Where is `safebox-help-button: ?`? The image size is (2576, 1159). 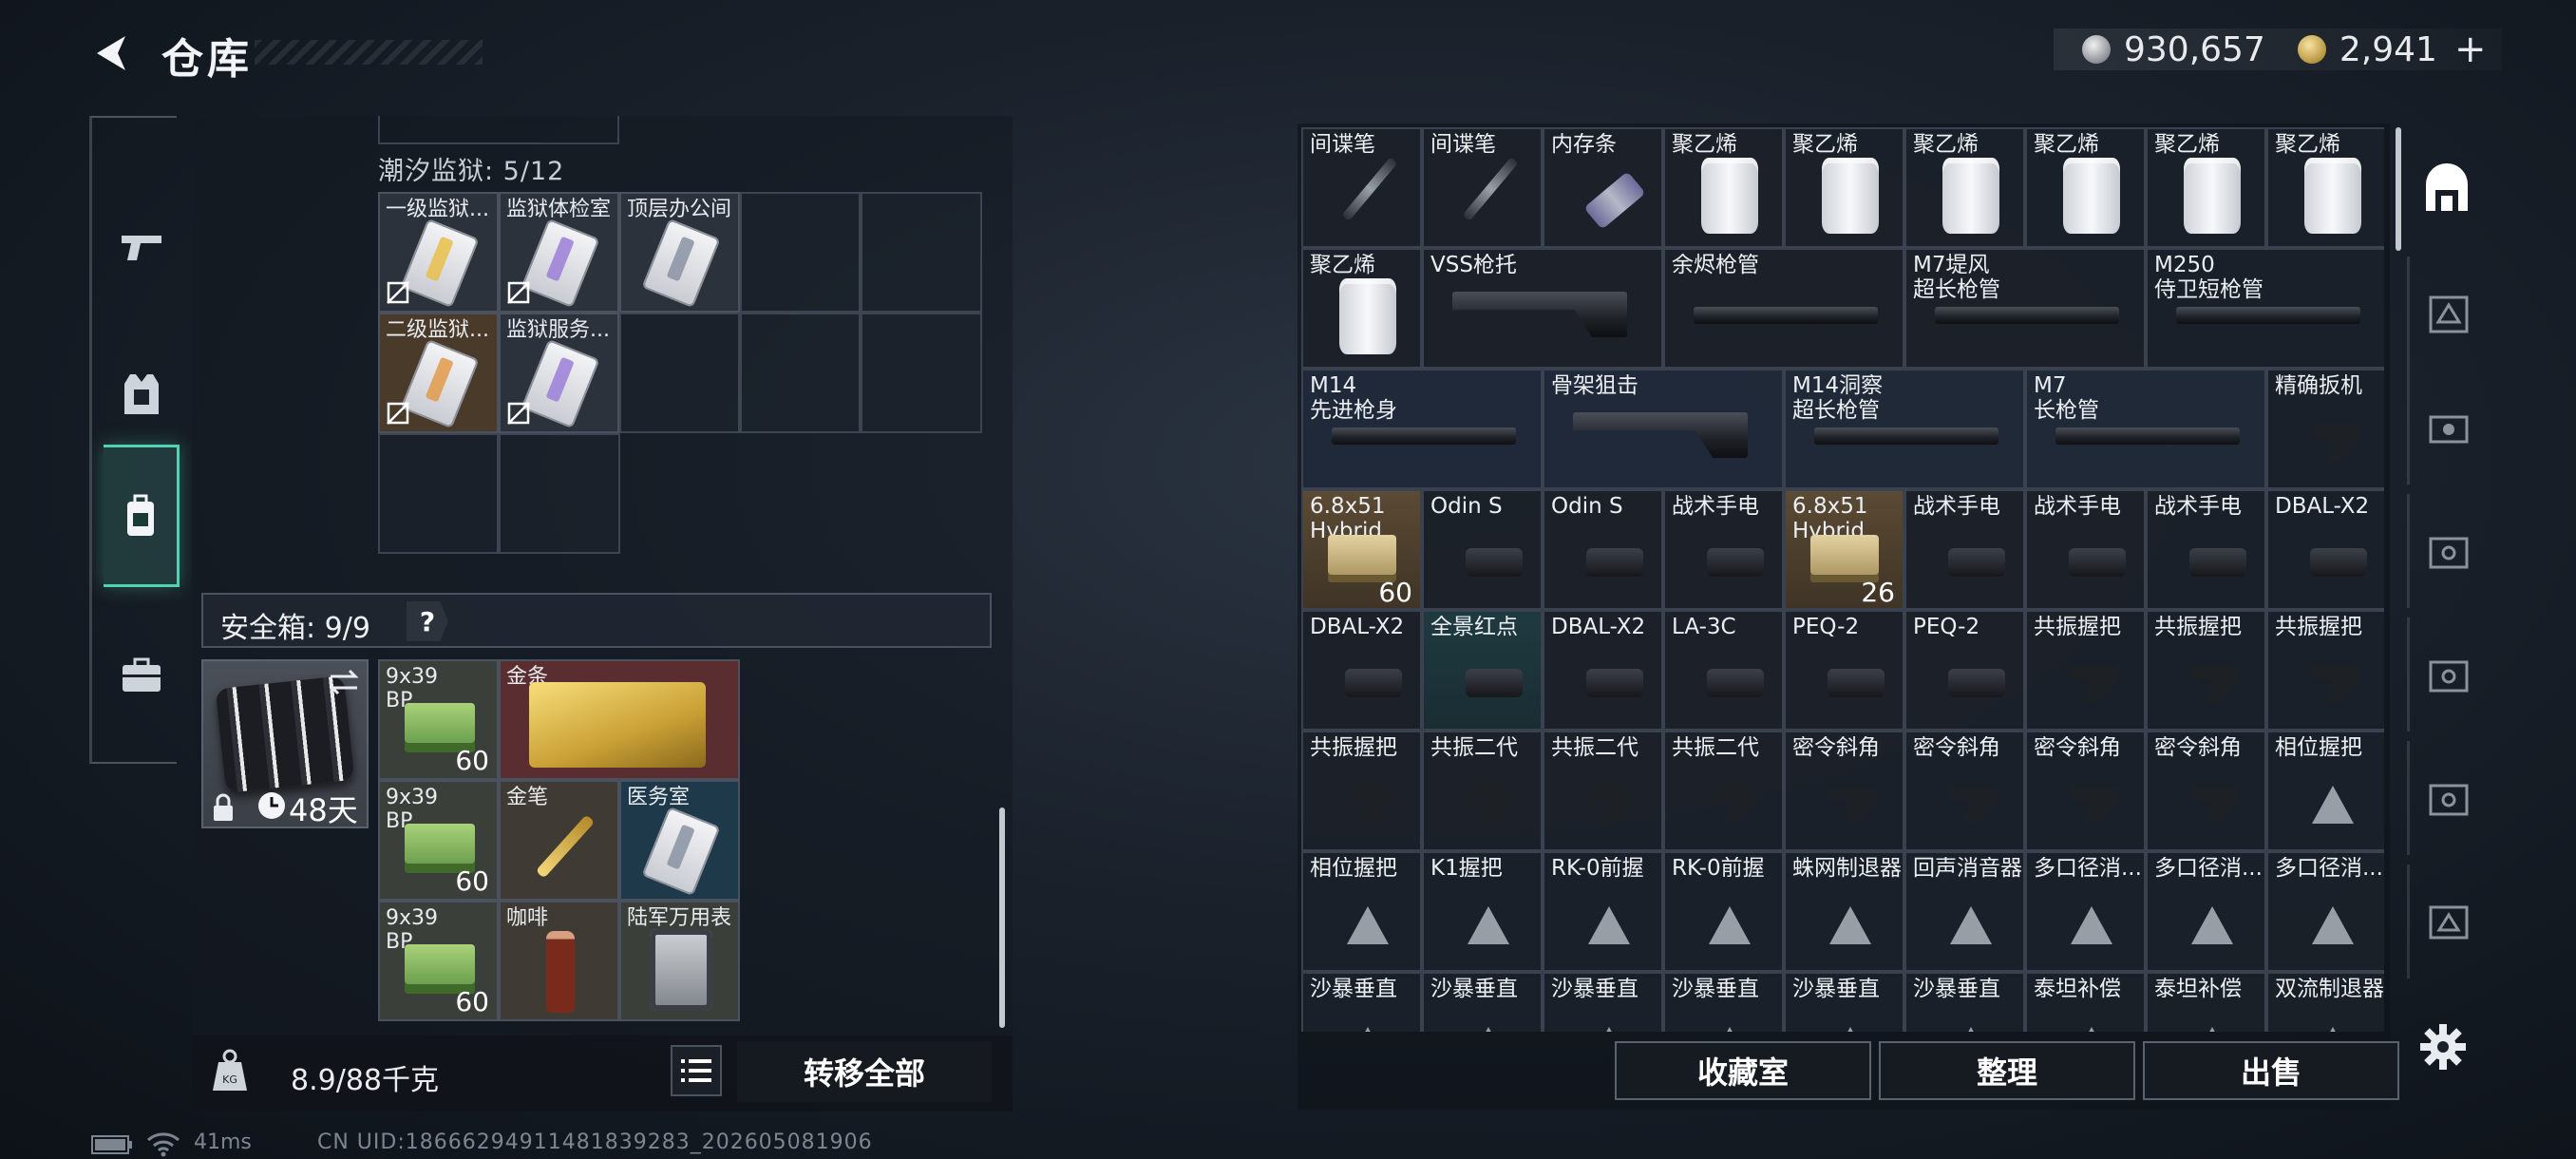 safebox-help-button: ? is located at coordinates (427, 621).